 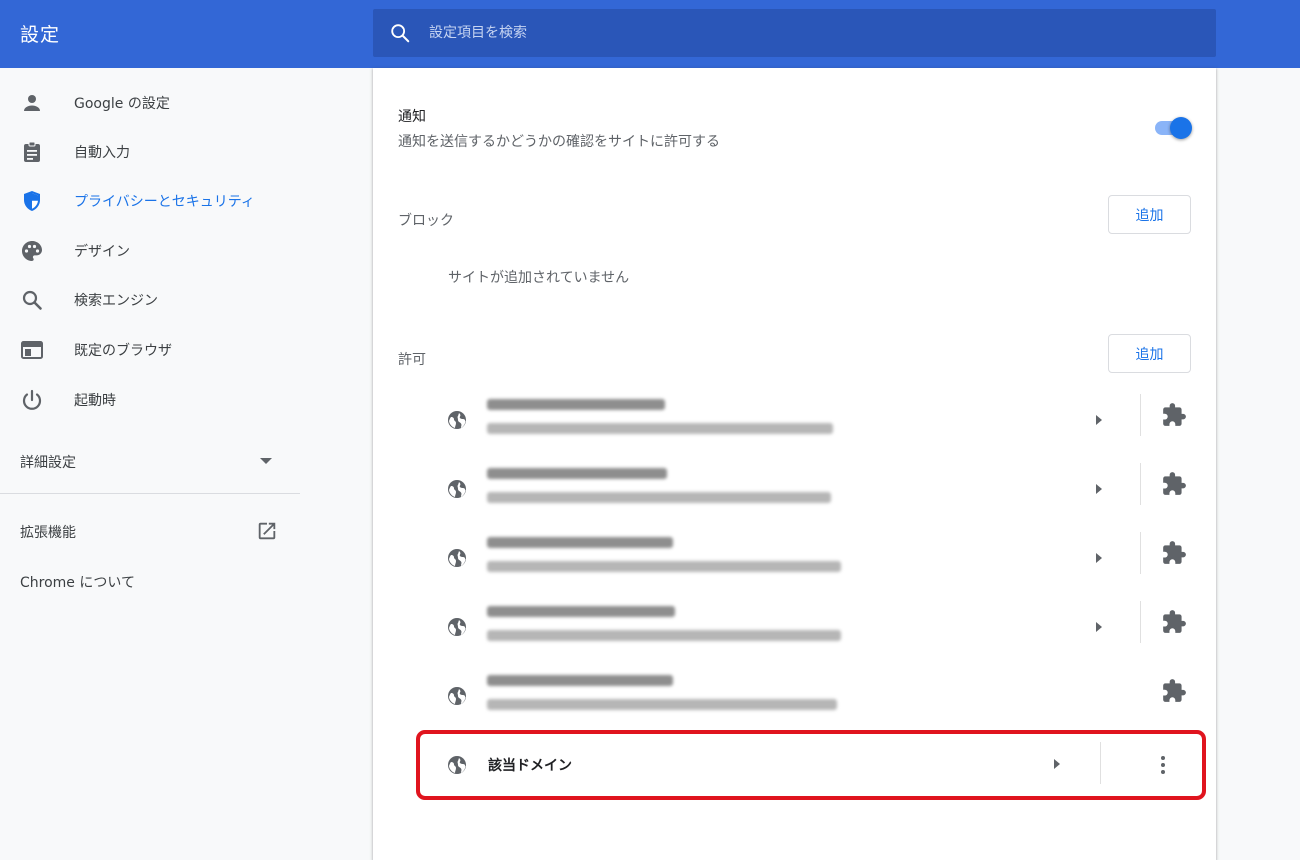 I want to click on notifications-title: 通知, so click(x=412, y=117).